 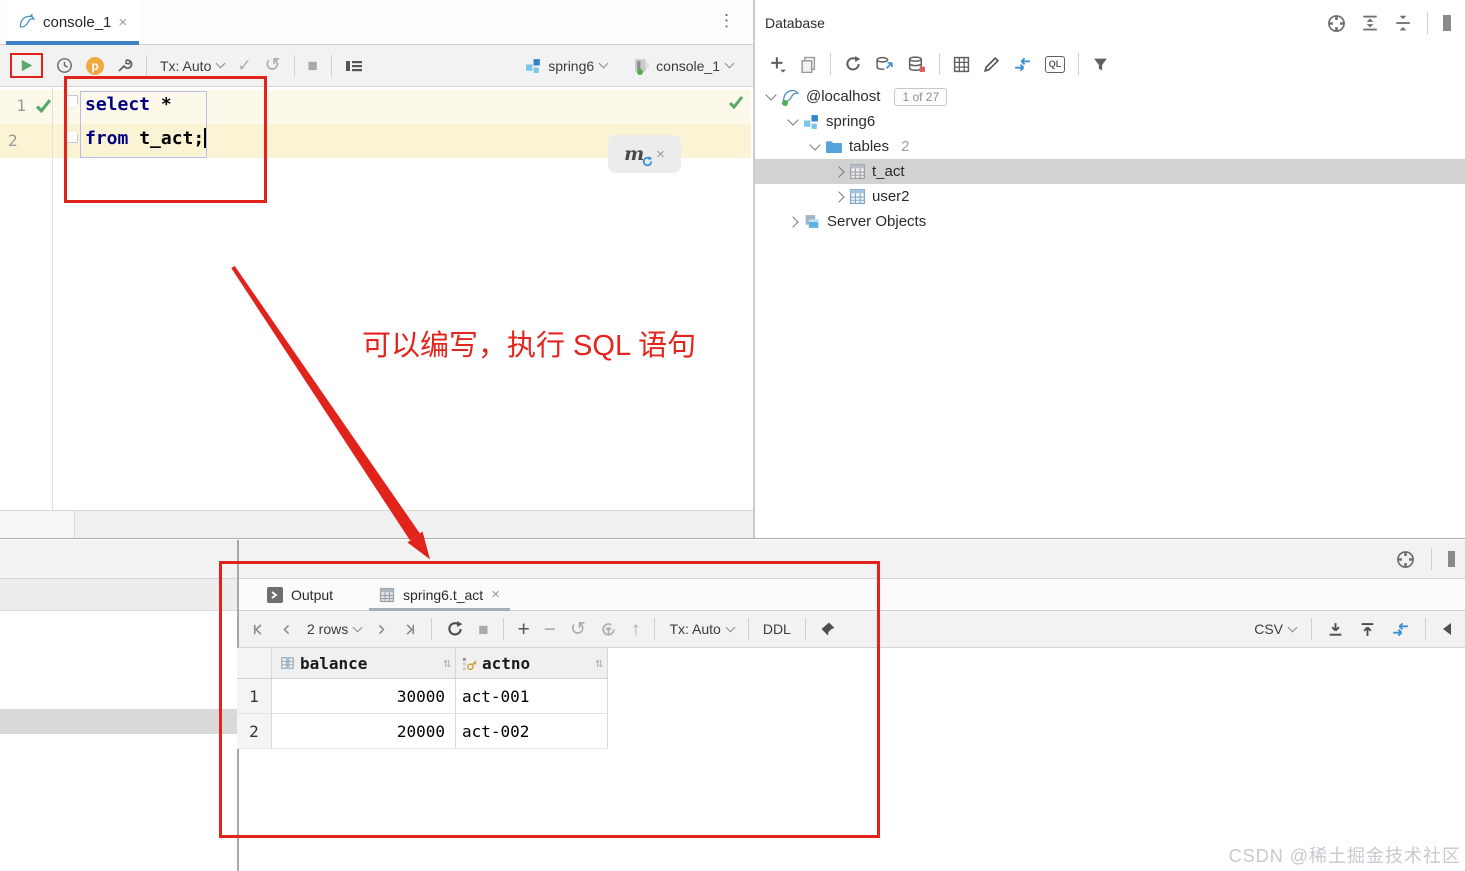 I want to click on copy-icon, so click(x=808, y=64).